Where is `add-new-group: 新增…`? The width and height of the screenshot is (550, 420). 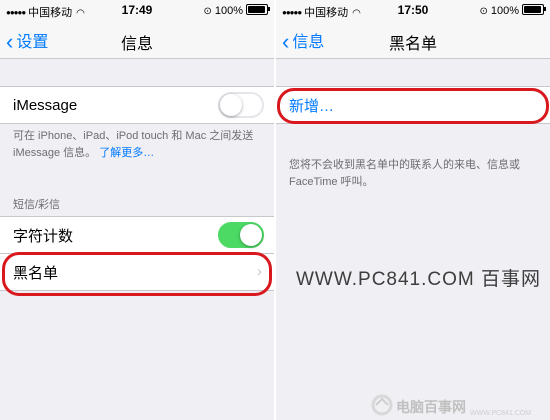 add-new-group: 新增… is located at coordinates (413, 105).